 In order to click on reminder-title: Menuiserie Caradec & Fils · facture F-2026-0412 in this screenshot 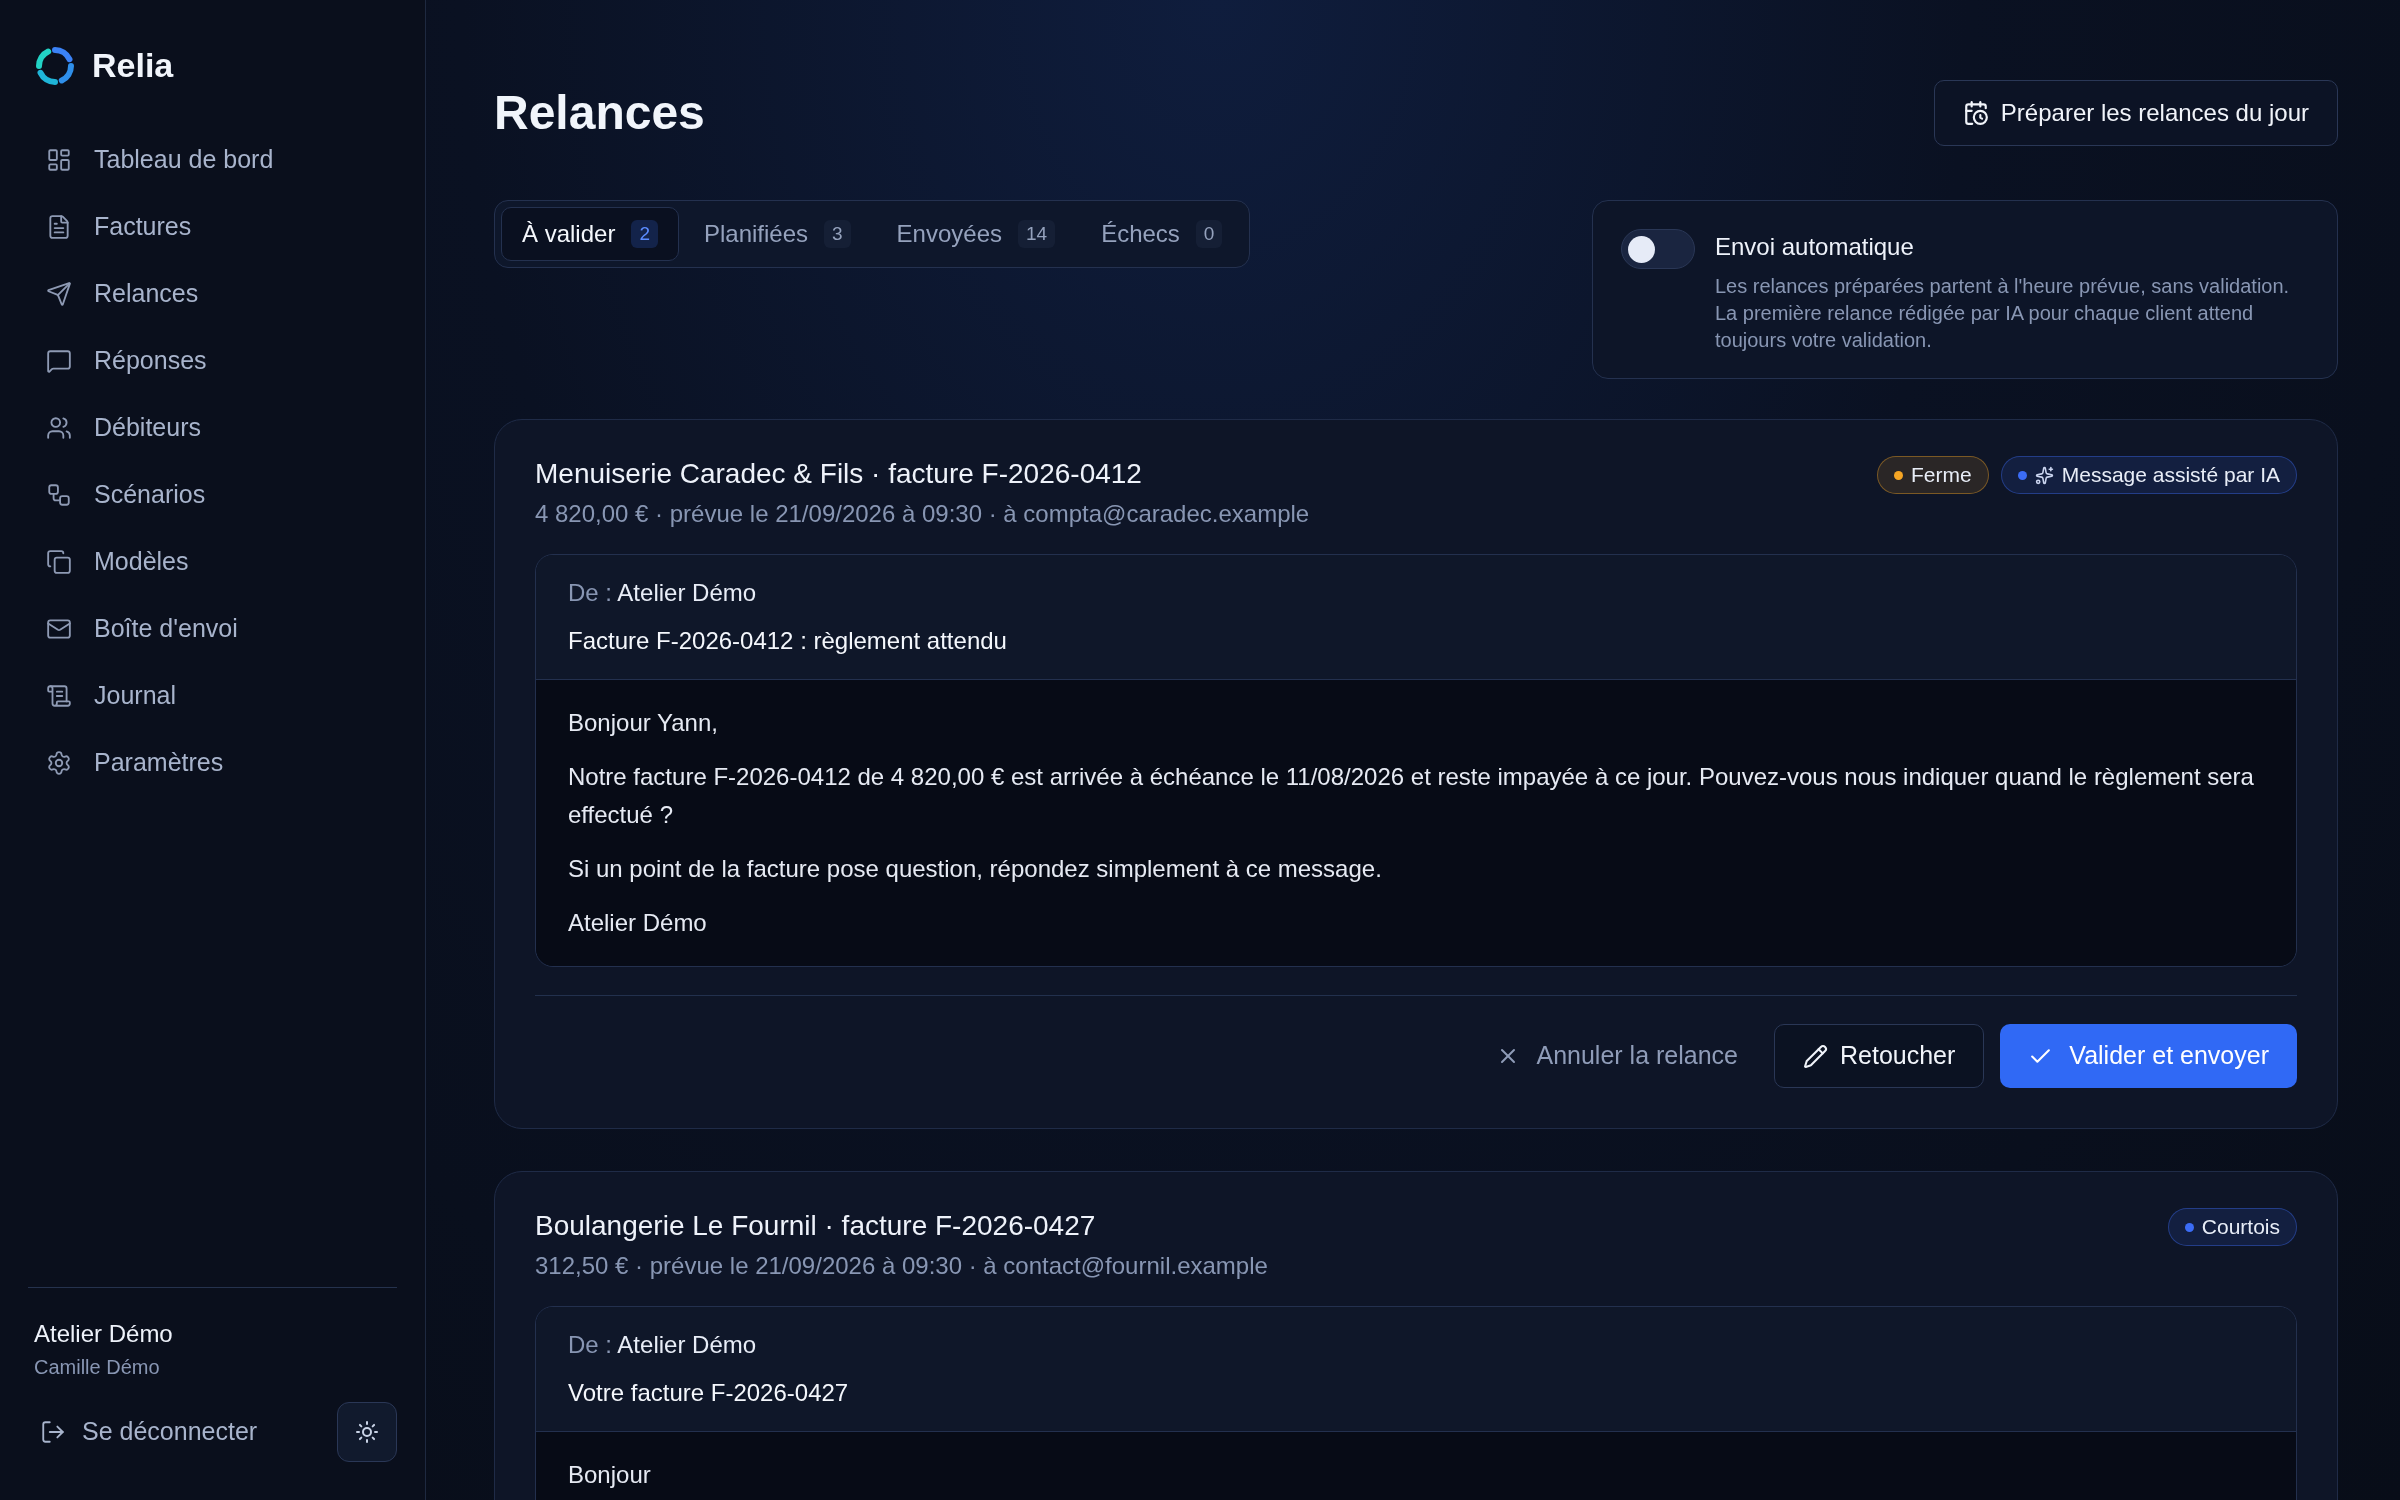, I will do `click(839, 474)`.